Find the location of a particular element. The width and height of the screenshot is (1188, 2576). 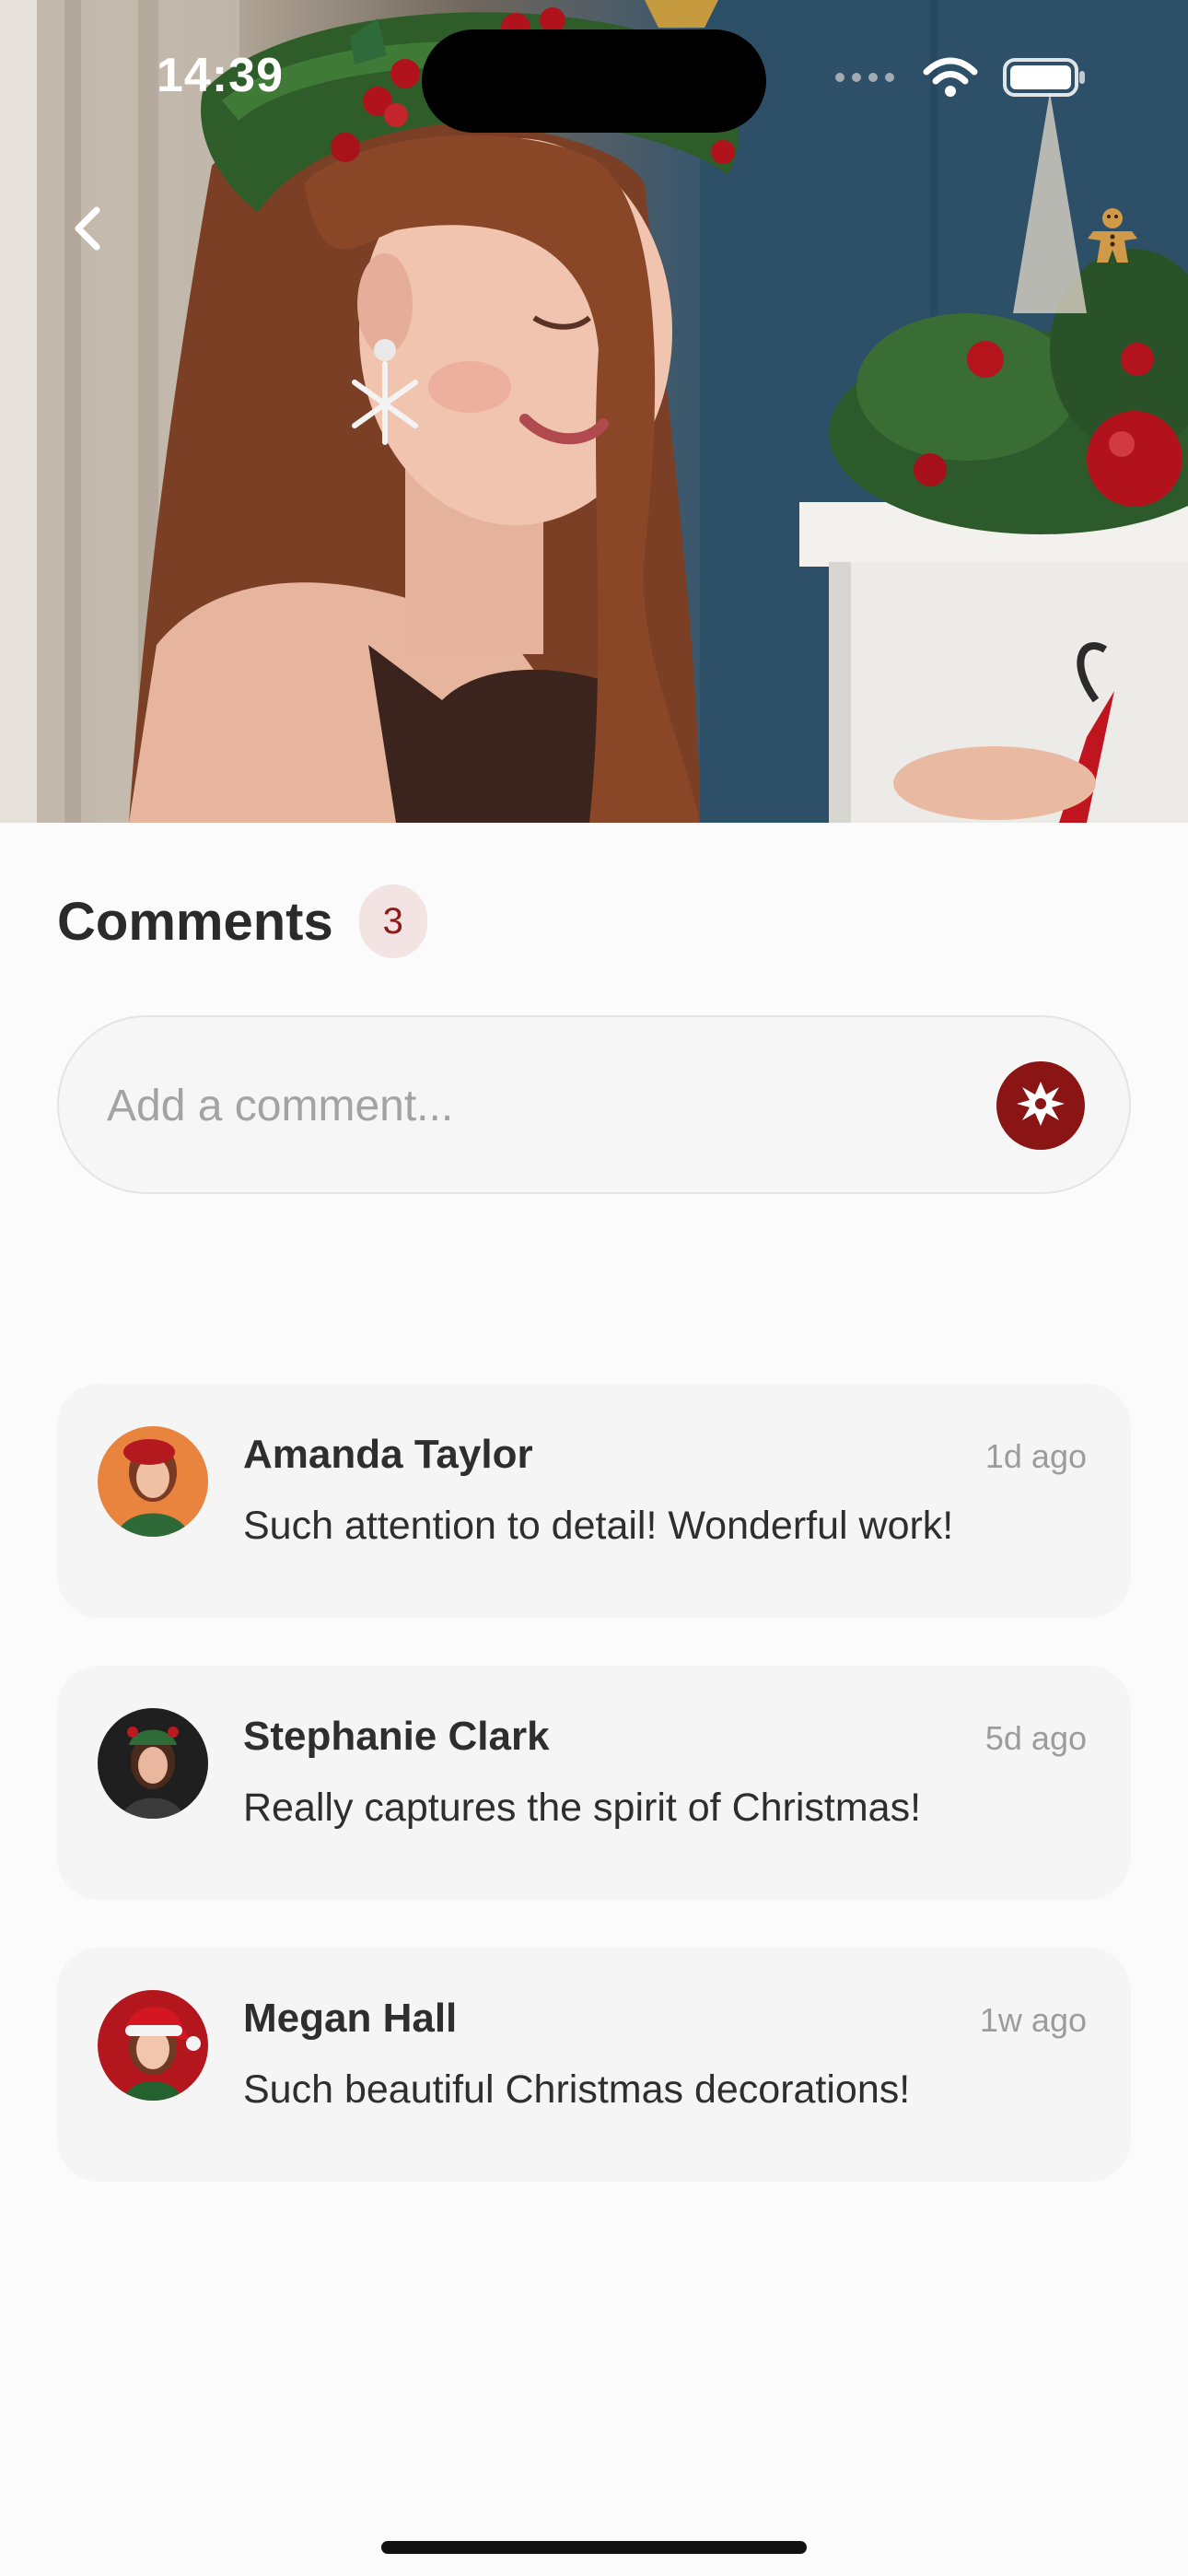

back-button is located at coordinates (86, 230).